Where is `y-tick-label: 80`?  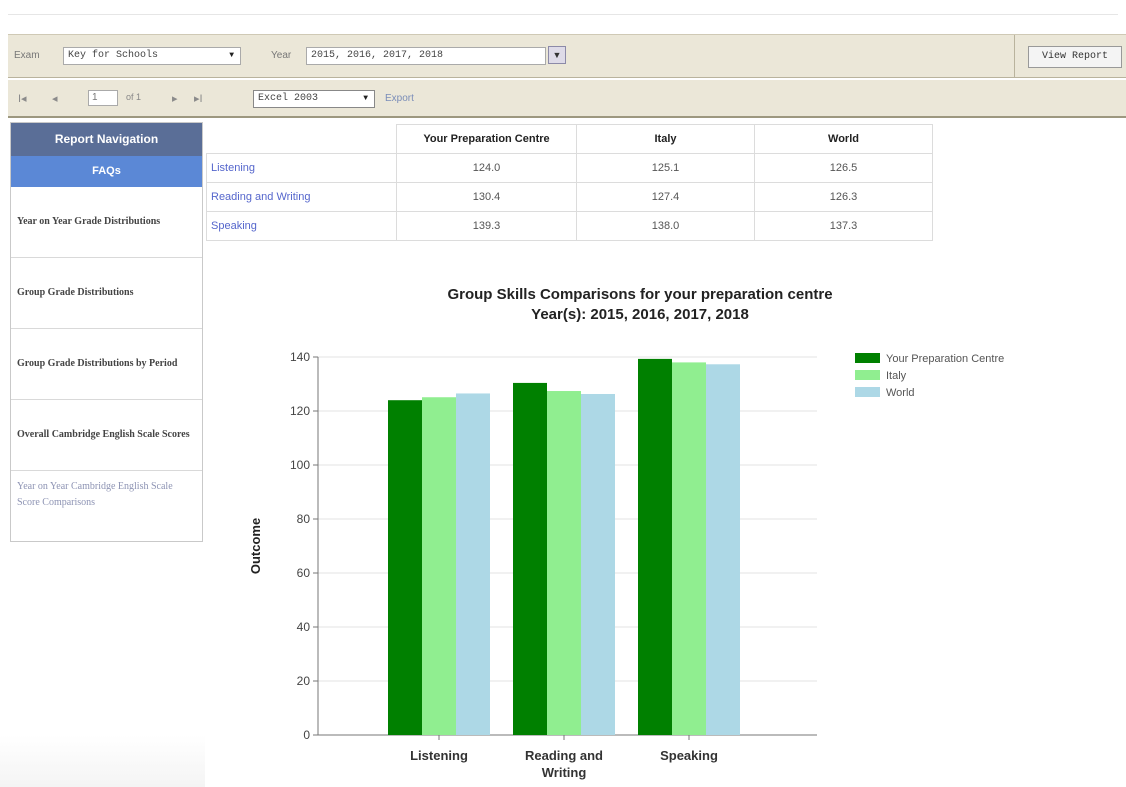 y-tick-label: 80 is located at coordinates (304, 519).